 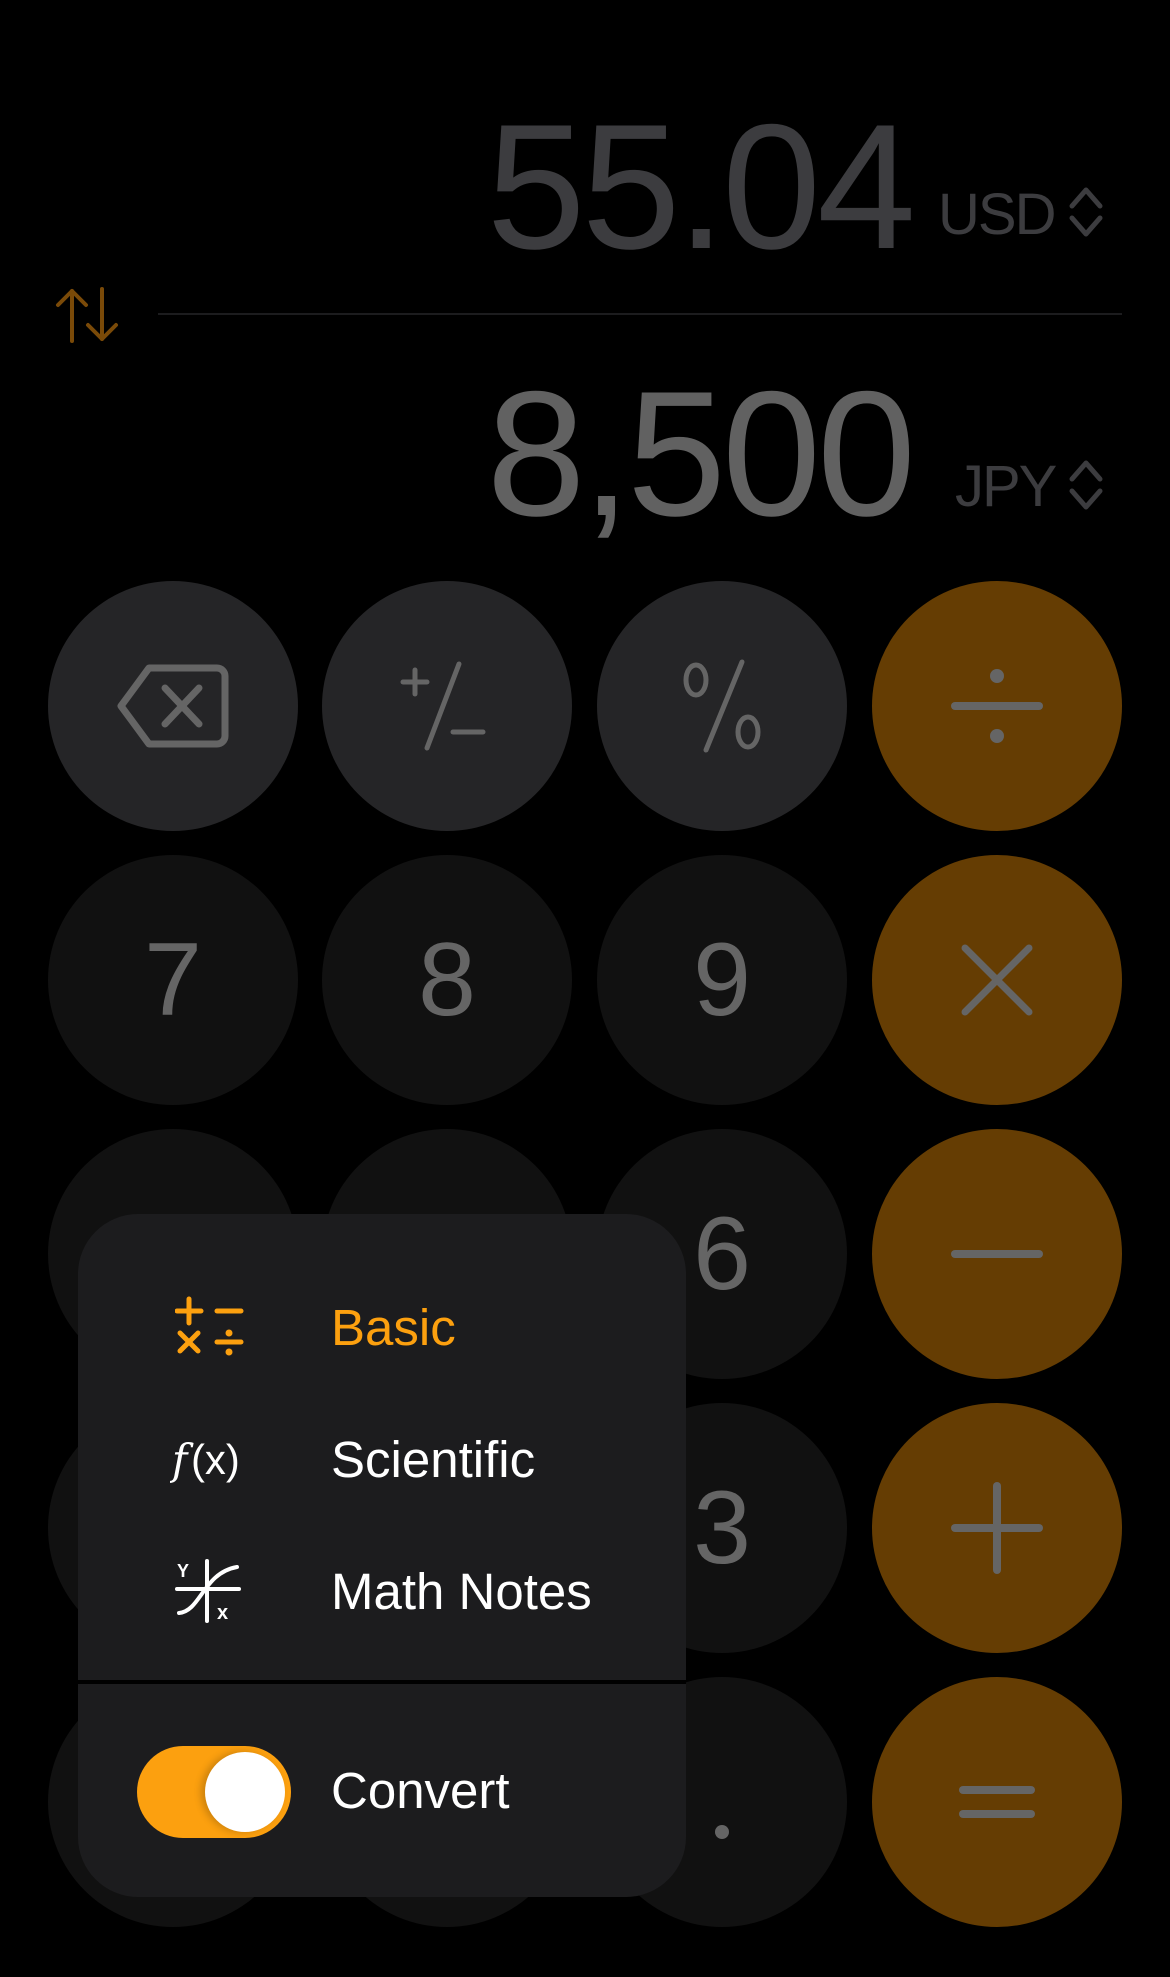 What do you see at coordinates (443, 706) in the screenshot?
I see `plus-minus-icon` at bounding box center [443, 706].